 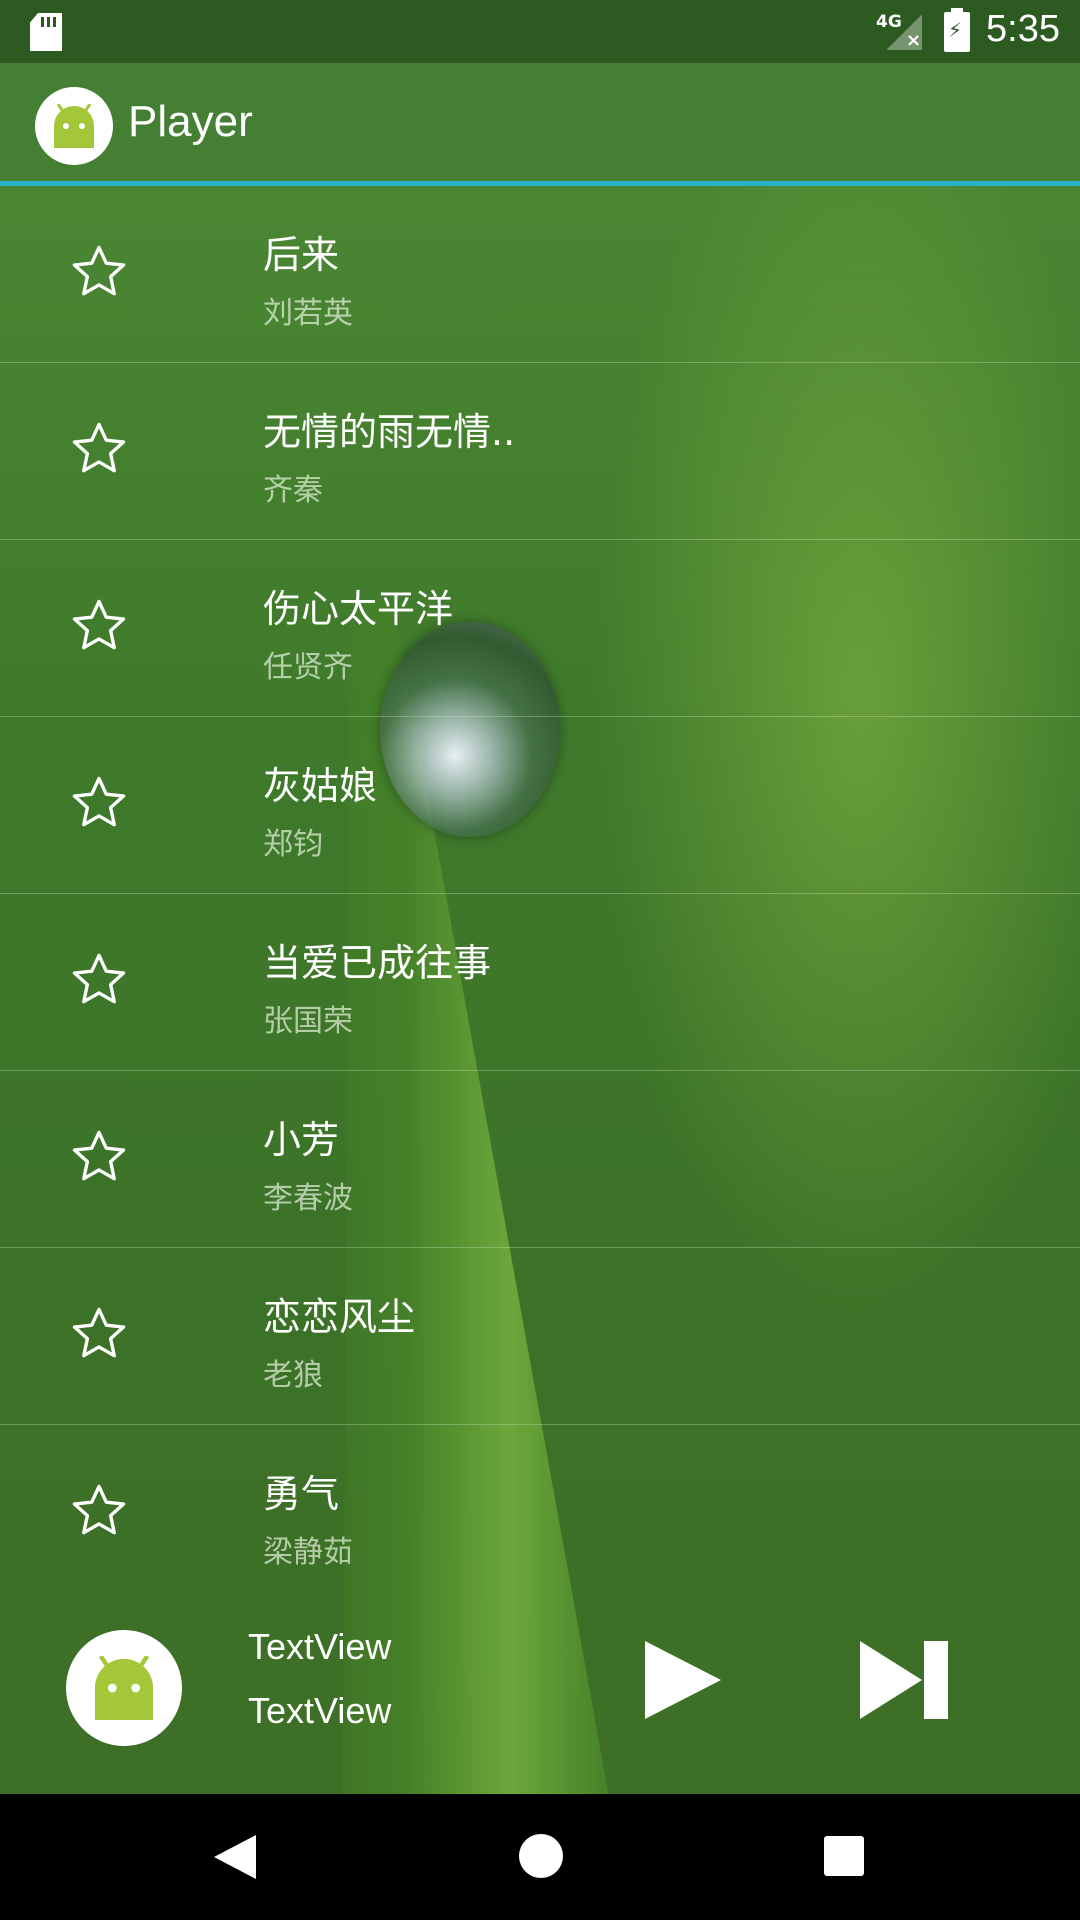 What do you see at coordinates (377, 963) in the screenshot?
I see `song-title: 当爱已成往事` at bounding box center [377, 963].